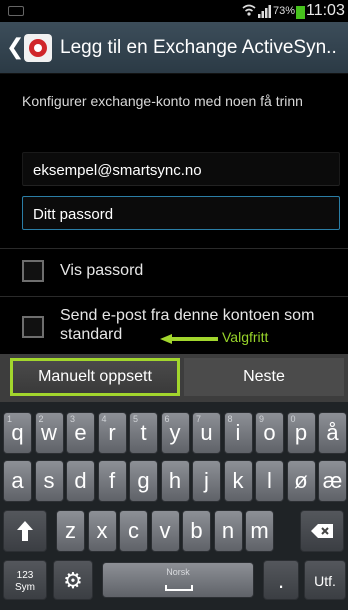  What do you see at coordinates (104, 419) in the screenshot?
I see `key-number-hint: 4` at bounding box center [104, 419].